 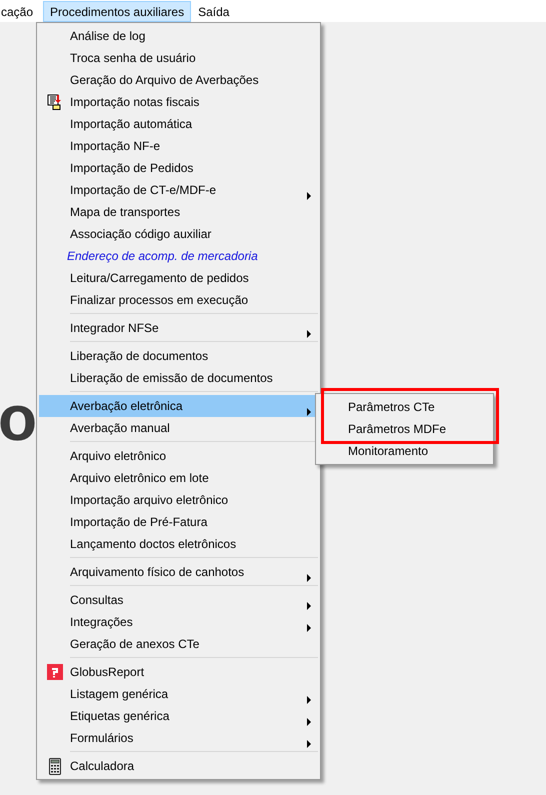 What do you see at coordinates (213, 11) in the screenshot?
I see `menu-bar-item: Saída` at bounding box center [213, 11].